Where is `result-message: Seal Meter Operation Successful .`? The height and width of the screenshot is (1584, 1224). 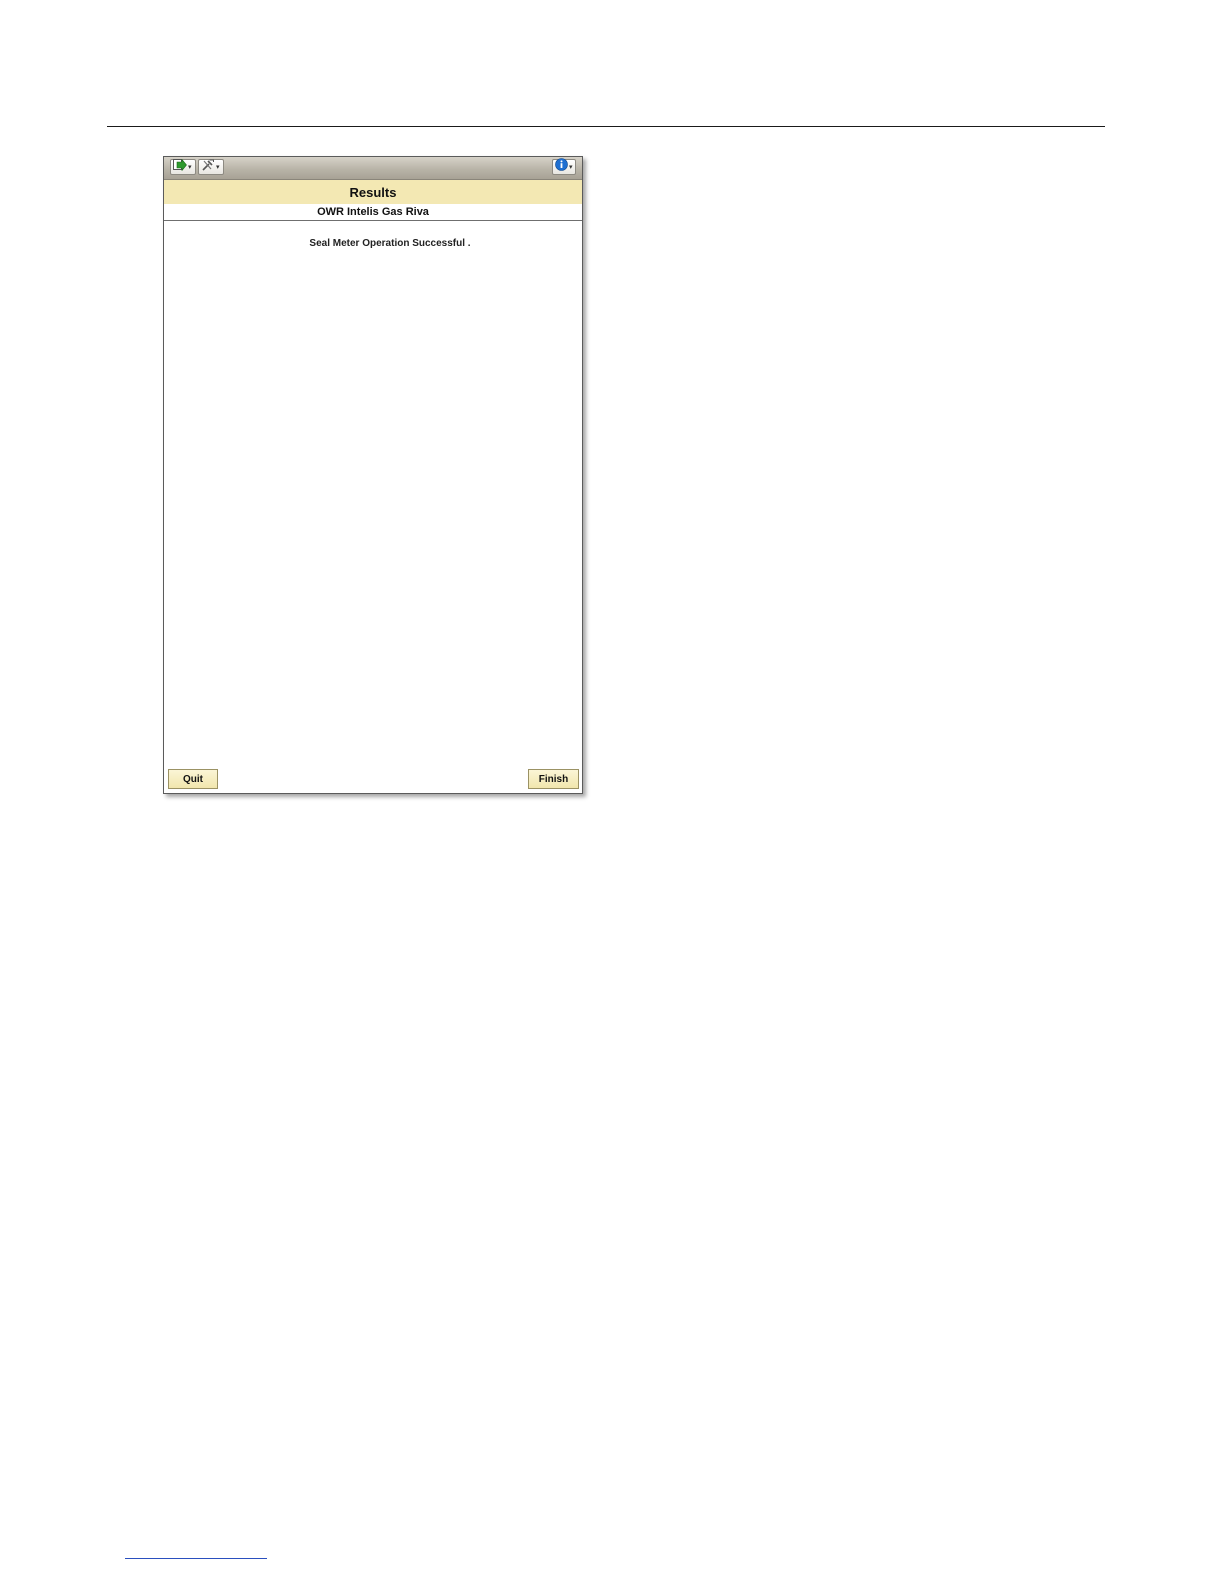 result-message: Seal Meter Operation Successful . is located at coordinates (390, 243).